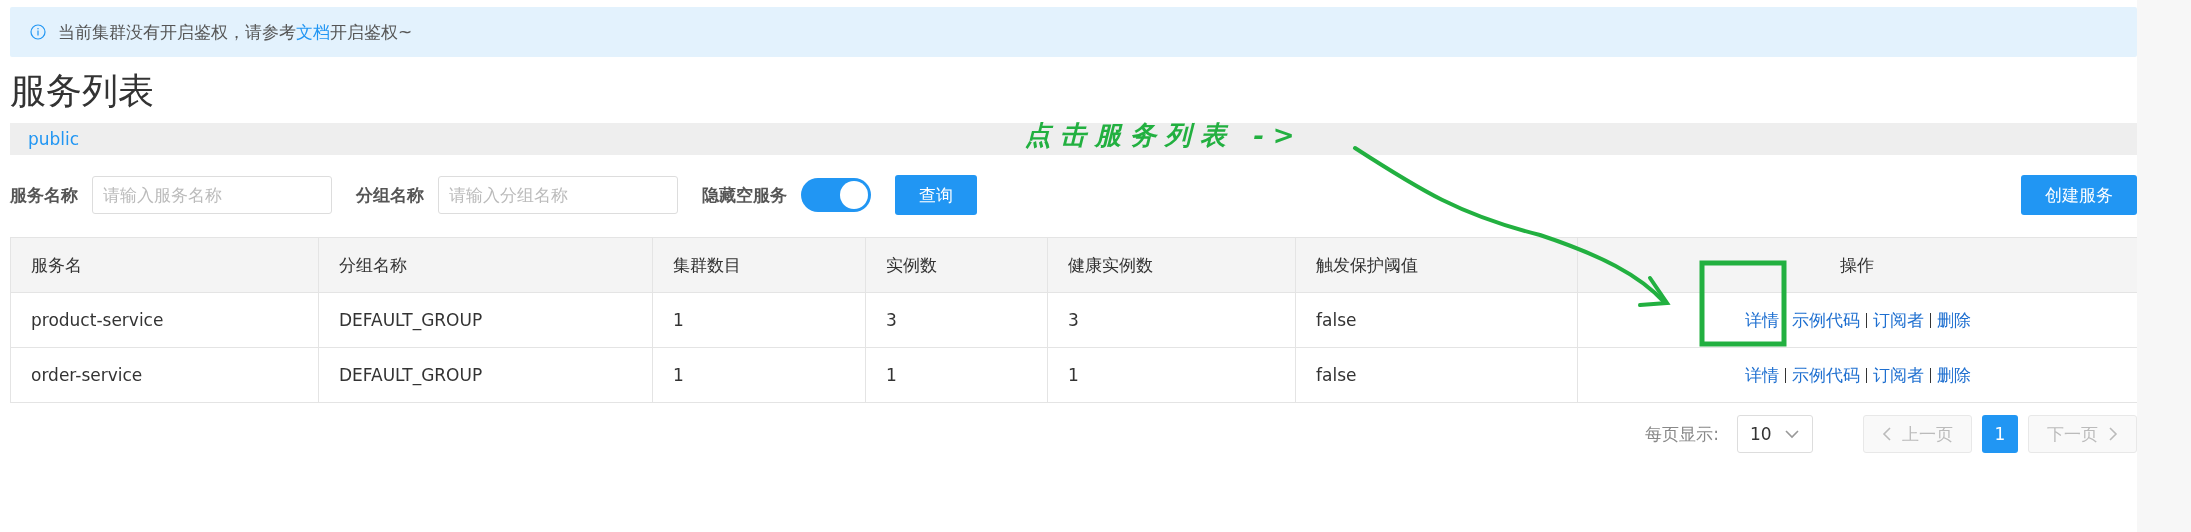  What do you see at coordinates (1887, 434) in the screenshot?
I see `chevron-left-icon` at bounding box center [1887, 434].